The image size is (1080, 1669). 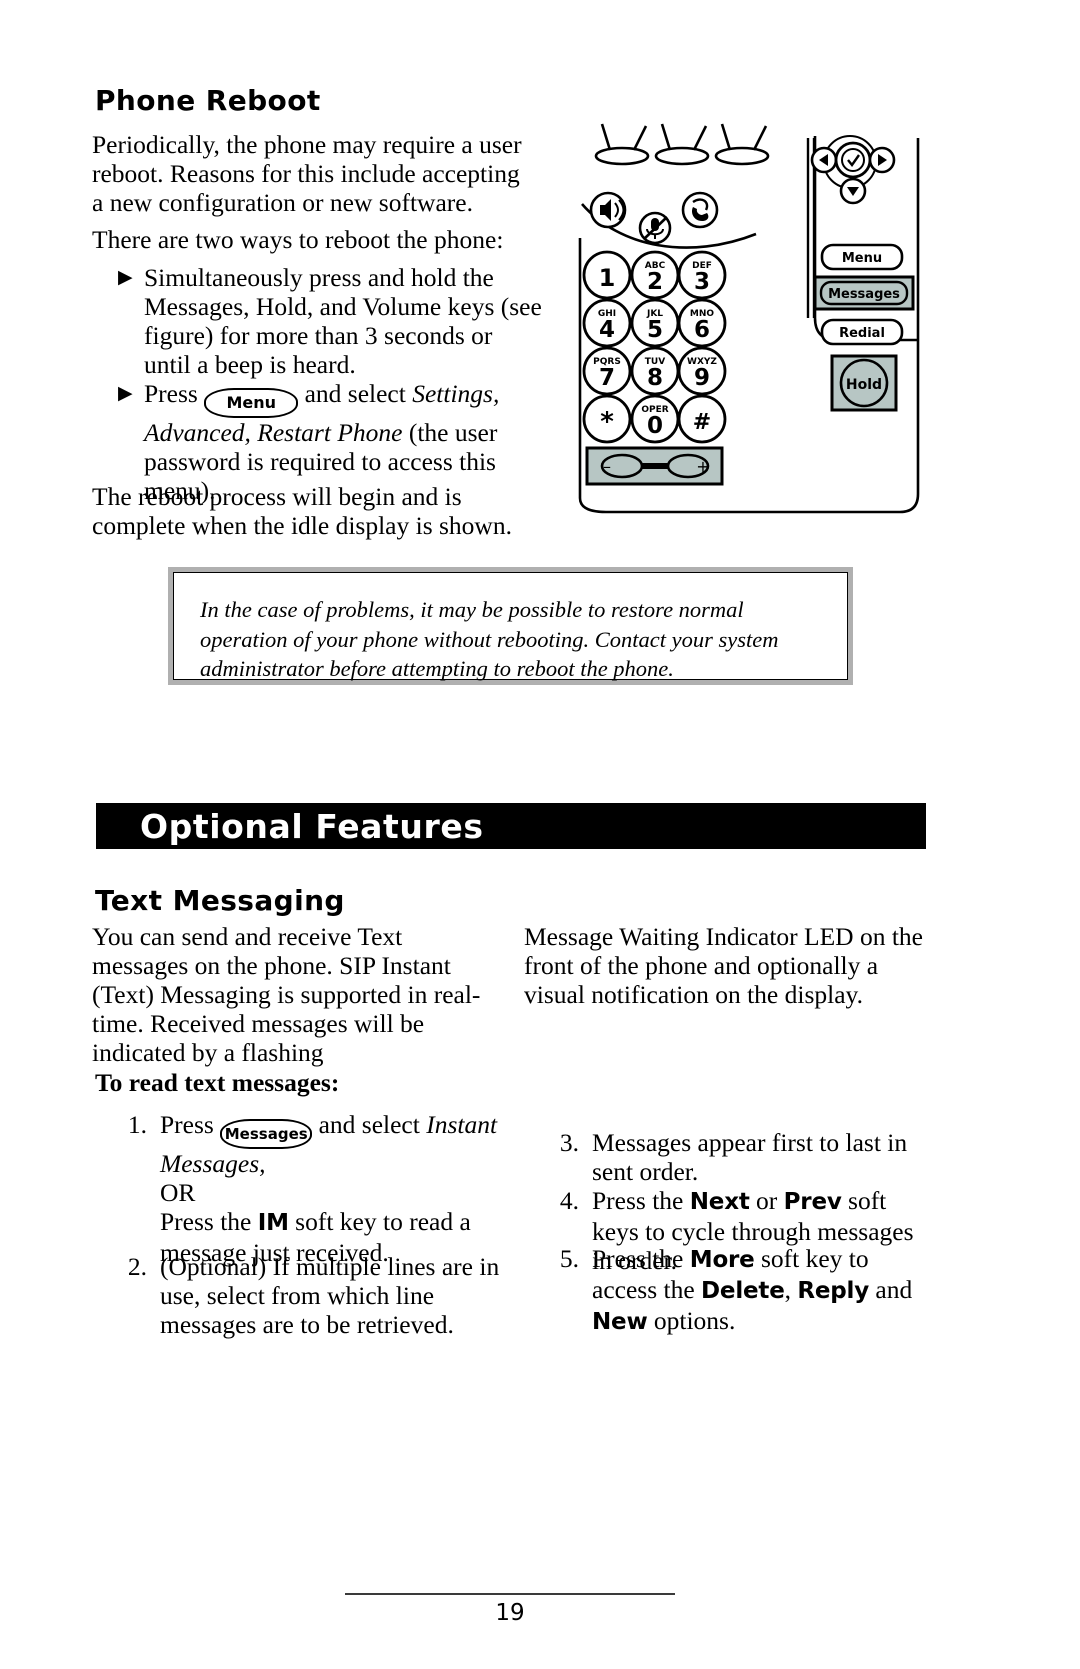 What do you see at coordinates (206, 1221) in the screenshot?
I see `step1-softkey-pre: Press the` at bounding box center [206, 1221].